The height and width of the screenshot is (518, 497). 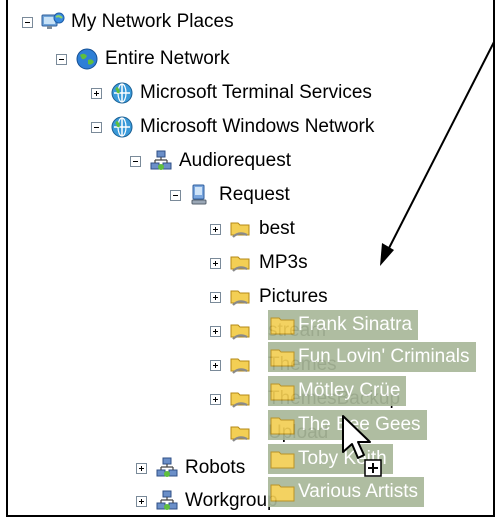 I want to click on computer-icon, so click(x=199, y=194).